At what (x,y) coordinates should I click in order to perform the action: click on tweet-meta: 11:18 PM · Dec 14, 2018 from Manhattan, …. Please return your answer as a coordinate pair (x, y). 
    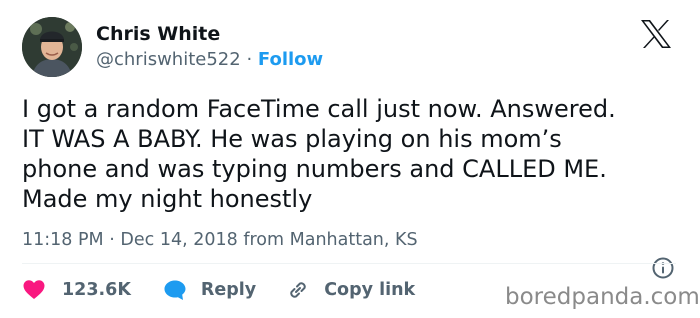
    Looking at the image, I should click on (220, 240).